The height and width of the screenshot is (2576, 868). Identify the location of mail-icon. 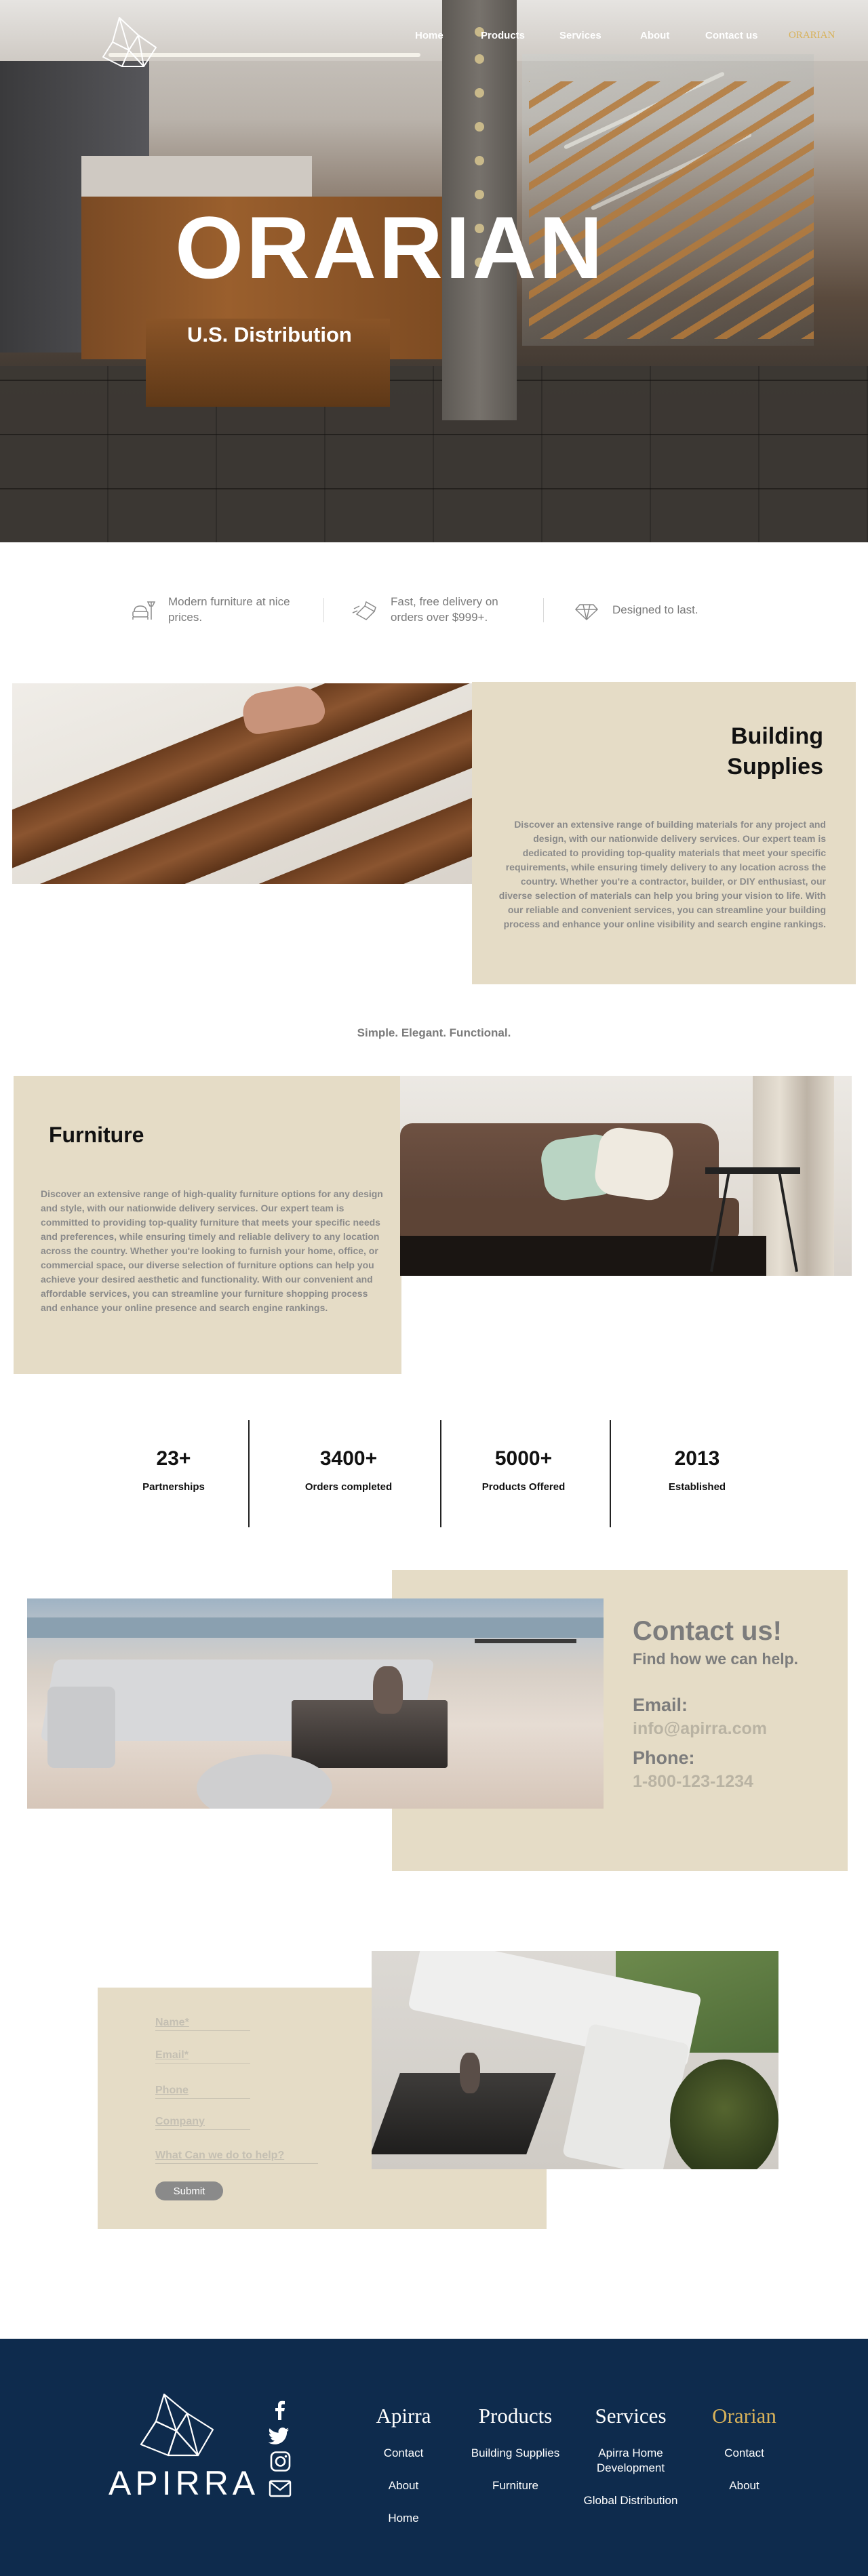
(280, 2488).